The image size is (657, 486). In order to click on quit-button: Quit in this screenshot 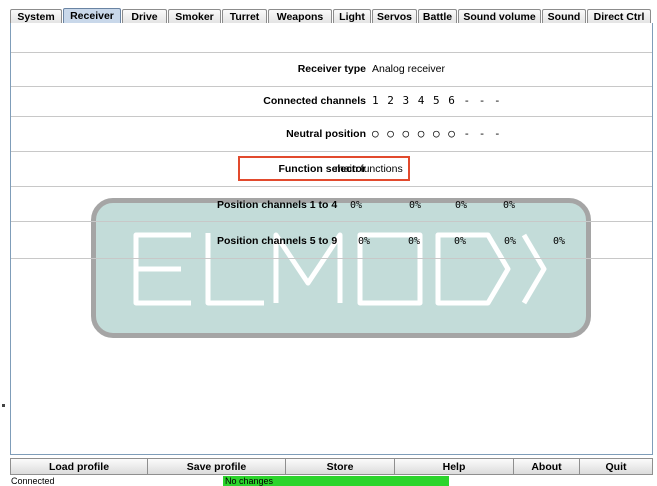, I will do `click(616, 466)`.